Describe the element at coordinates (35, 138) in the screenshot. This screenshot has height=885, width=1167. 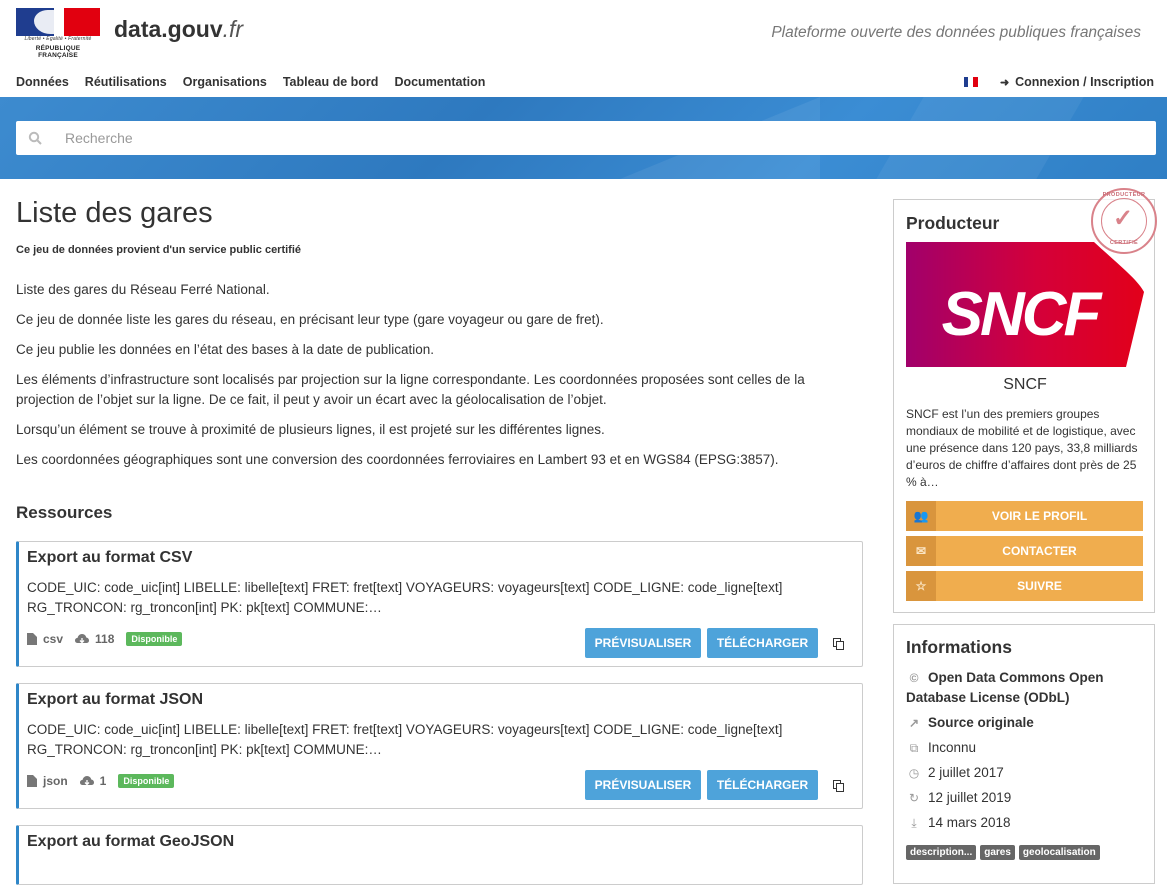
I see `search-icon` at that location.